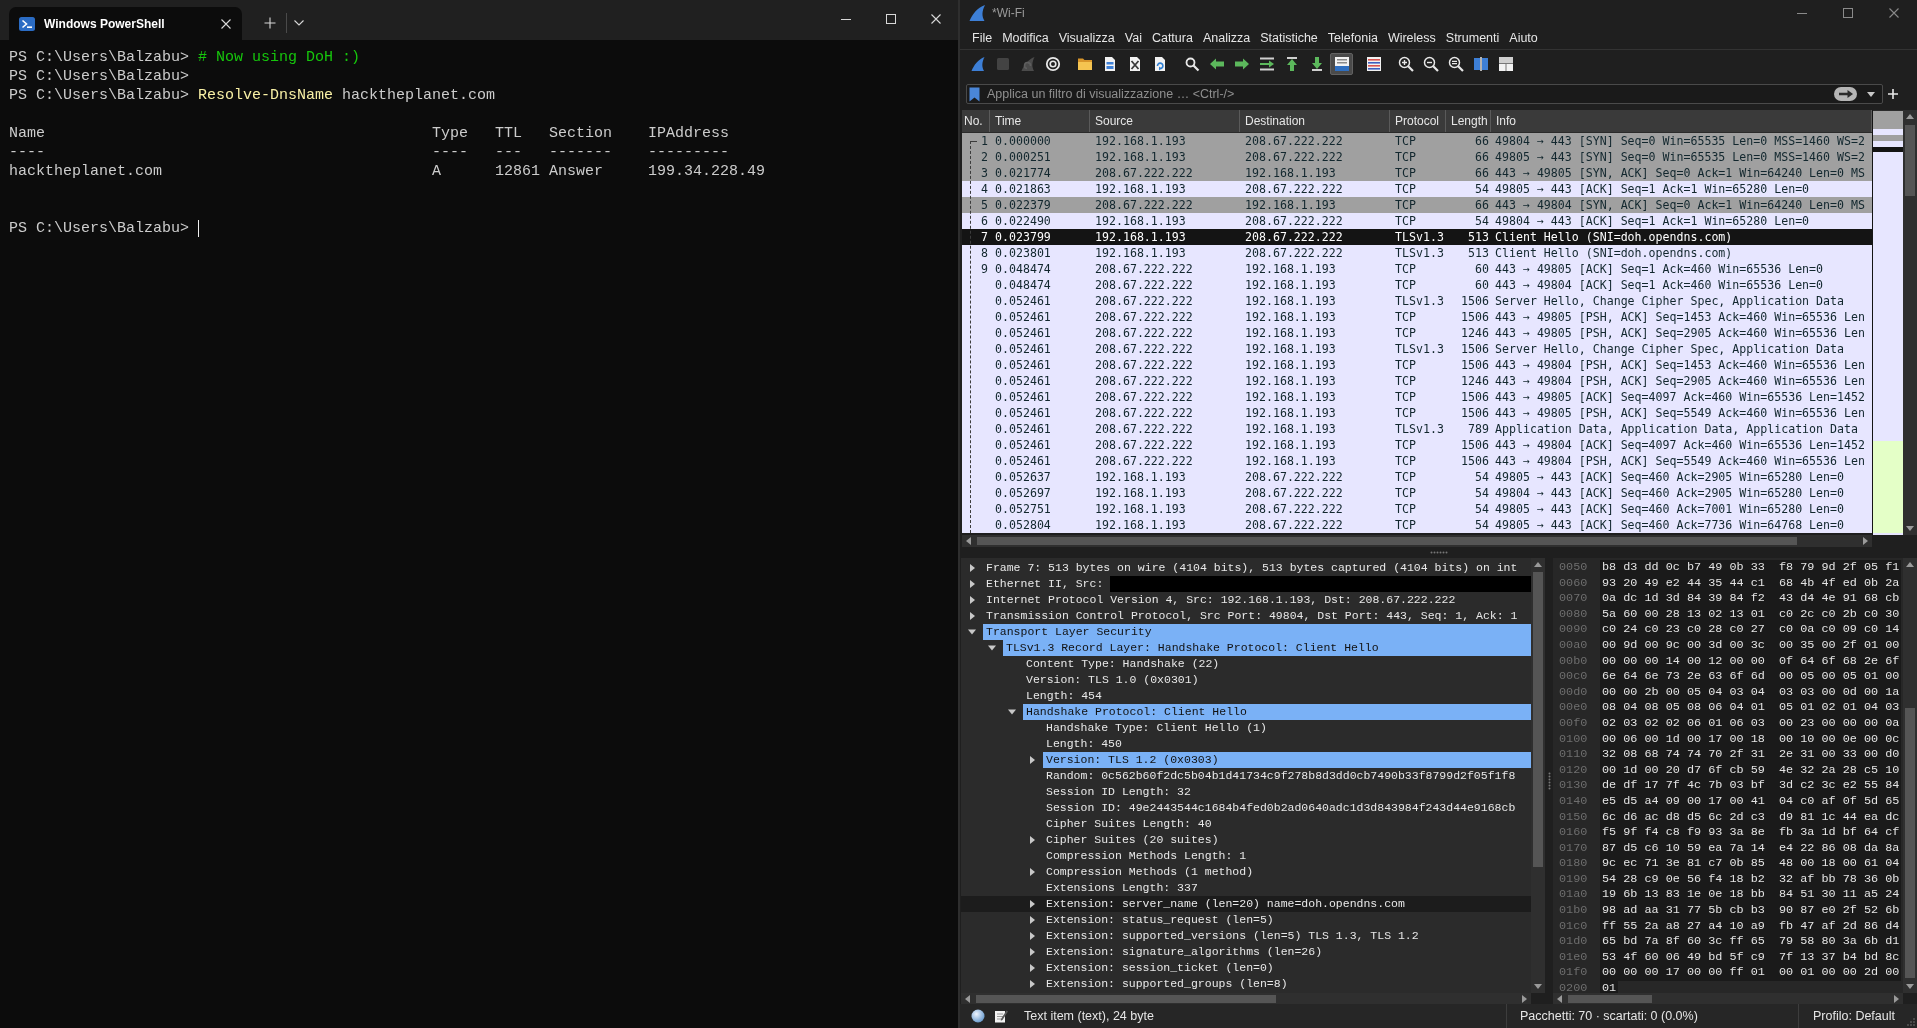 Image resolution: width=1917 pixels, height=1028 pixels. I want to click on packet-row: 0.052637 192.168.1.193 208.67.222.222 TCP 54 49805 → 443 [ACK] Seq=460 Ack=2905 Win=65280 Len=0, so click(1417, 477).